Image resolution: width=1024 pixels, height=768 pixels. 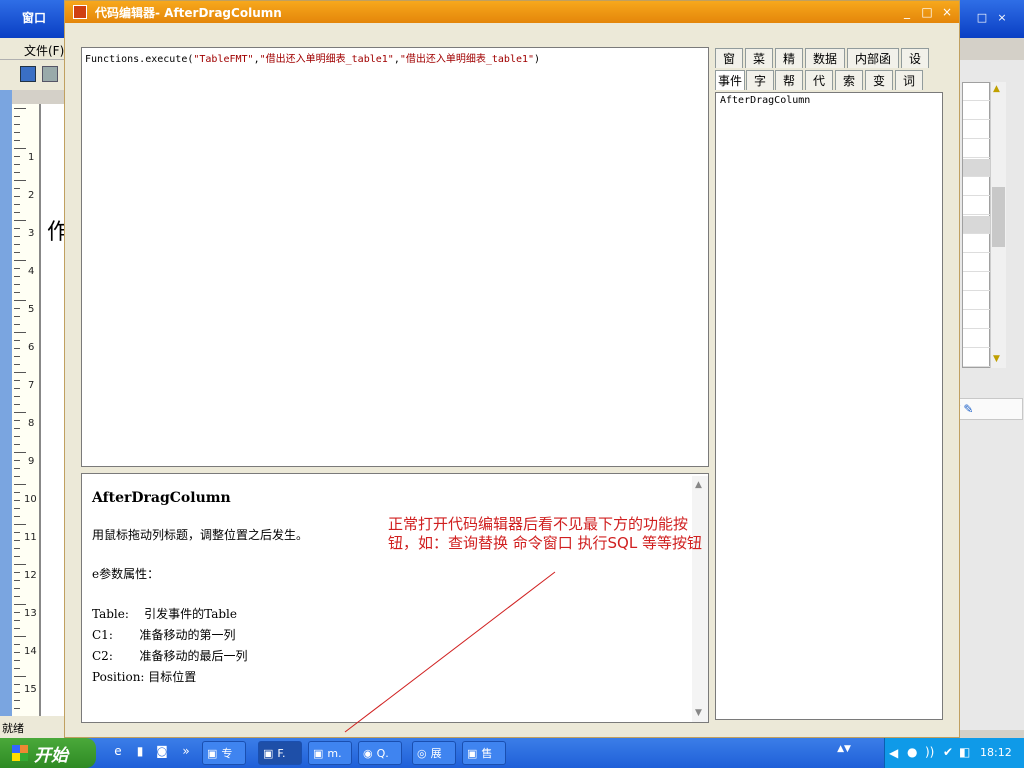 I want to click on tab-fields: 字段, so click(x=760, y=89).